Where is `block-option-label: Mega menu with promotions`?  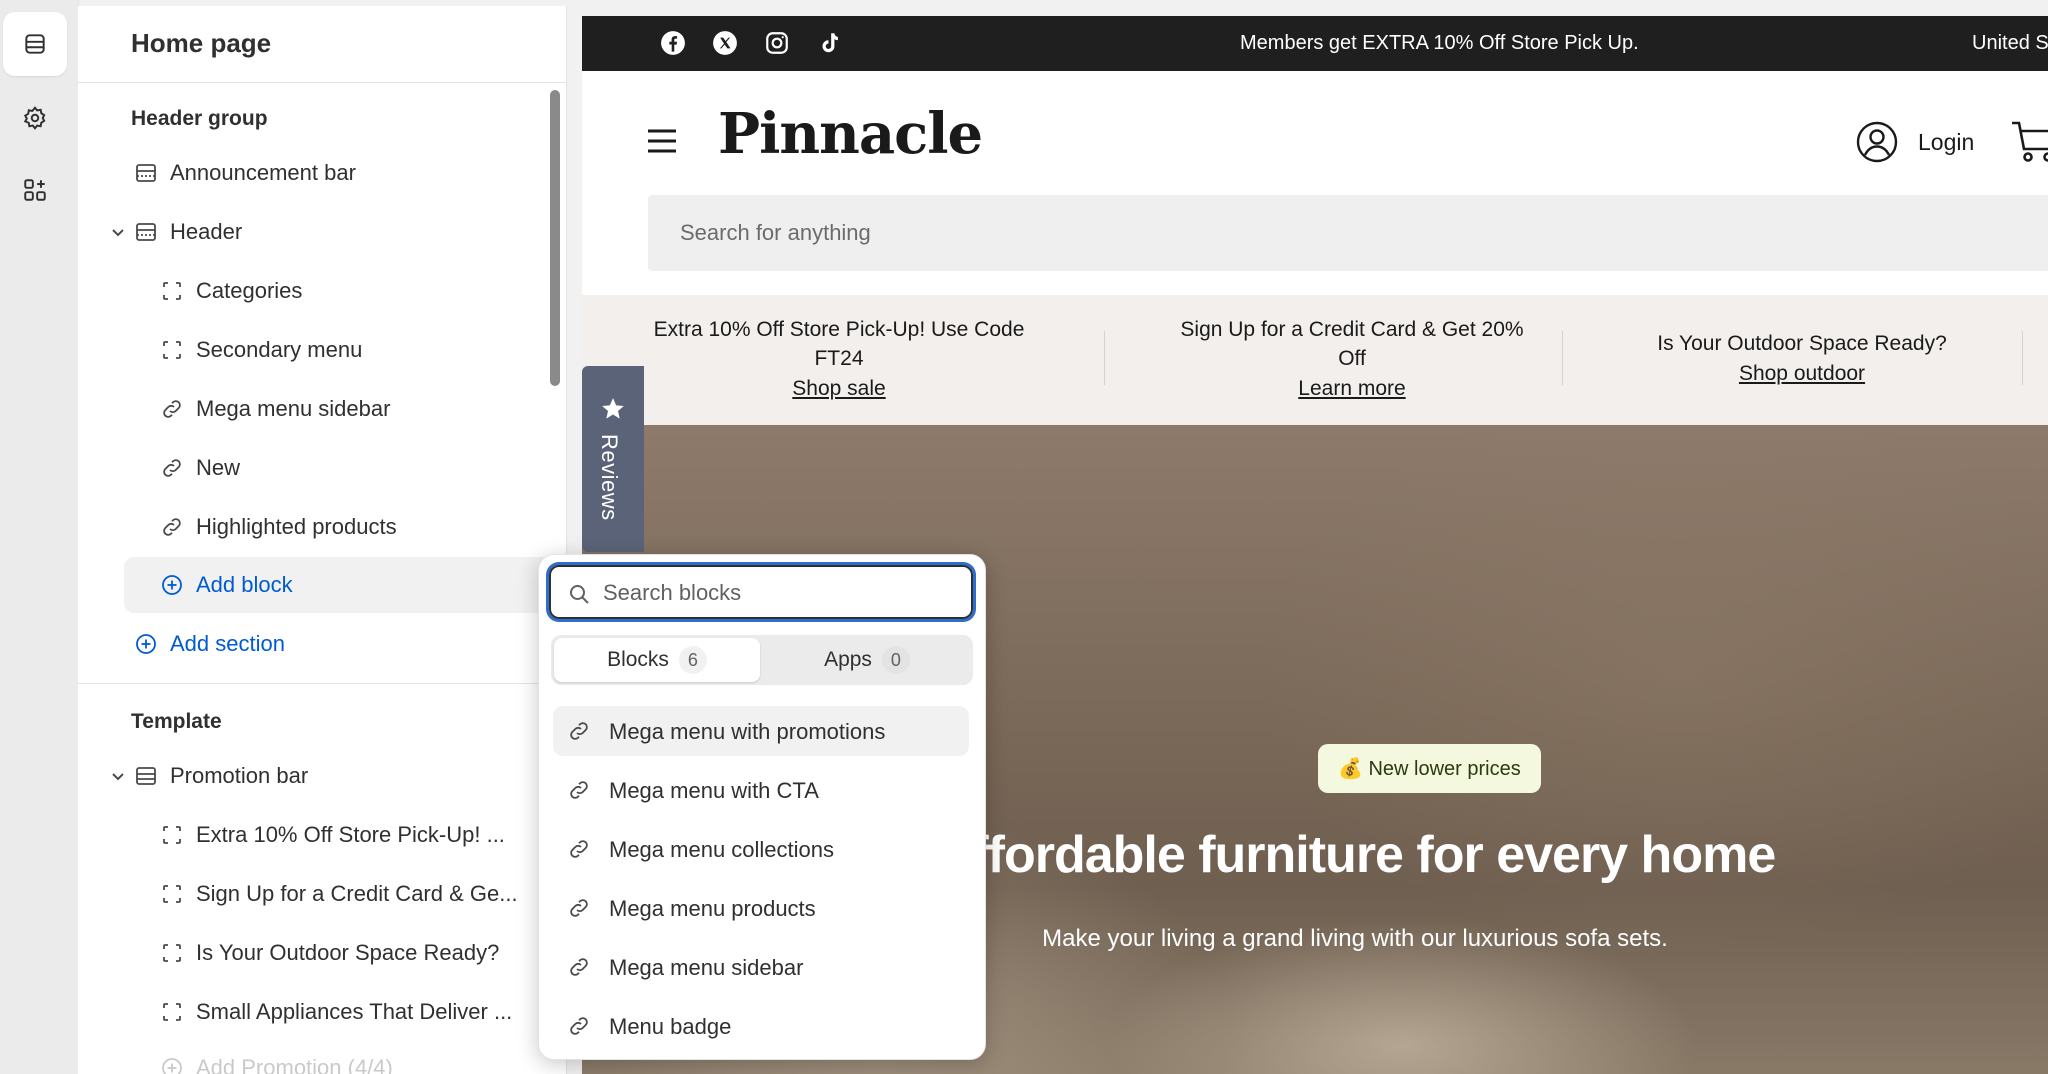 block-option-label: Mega menu with promotions is located at coordinates (747, 731).